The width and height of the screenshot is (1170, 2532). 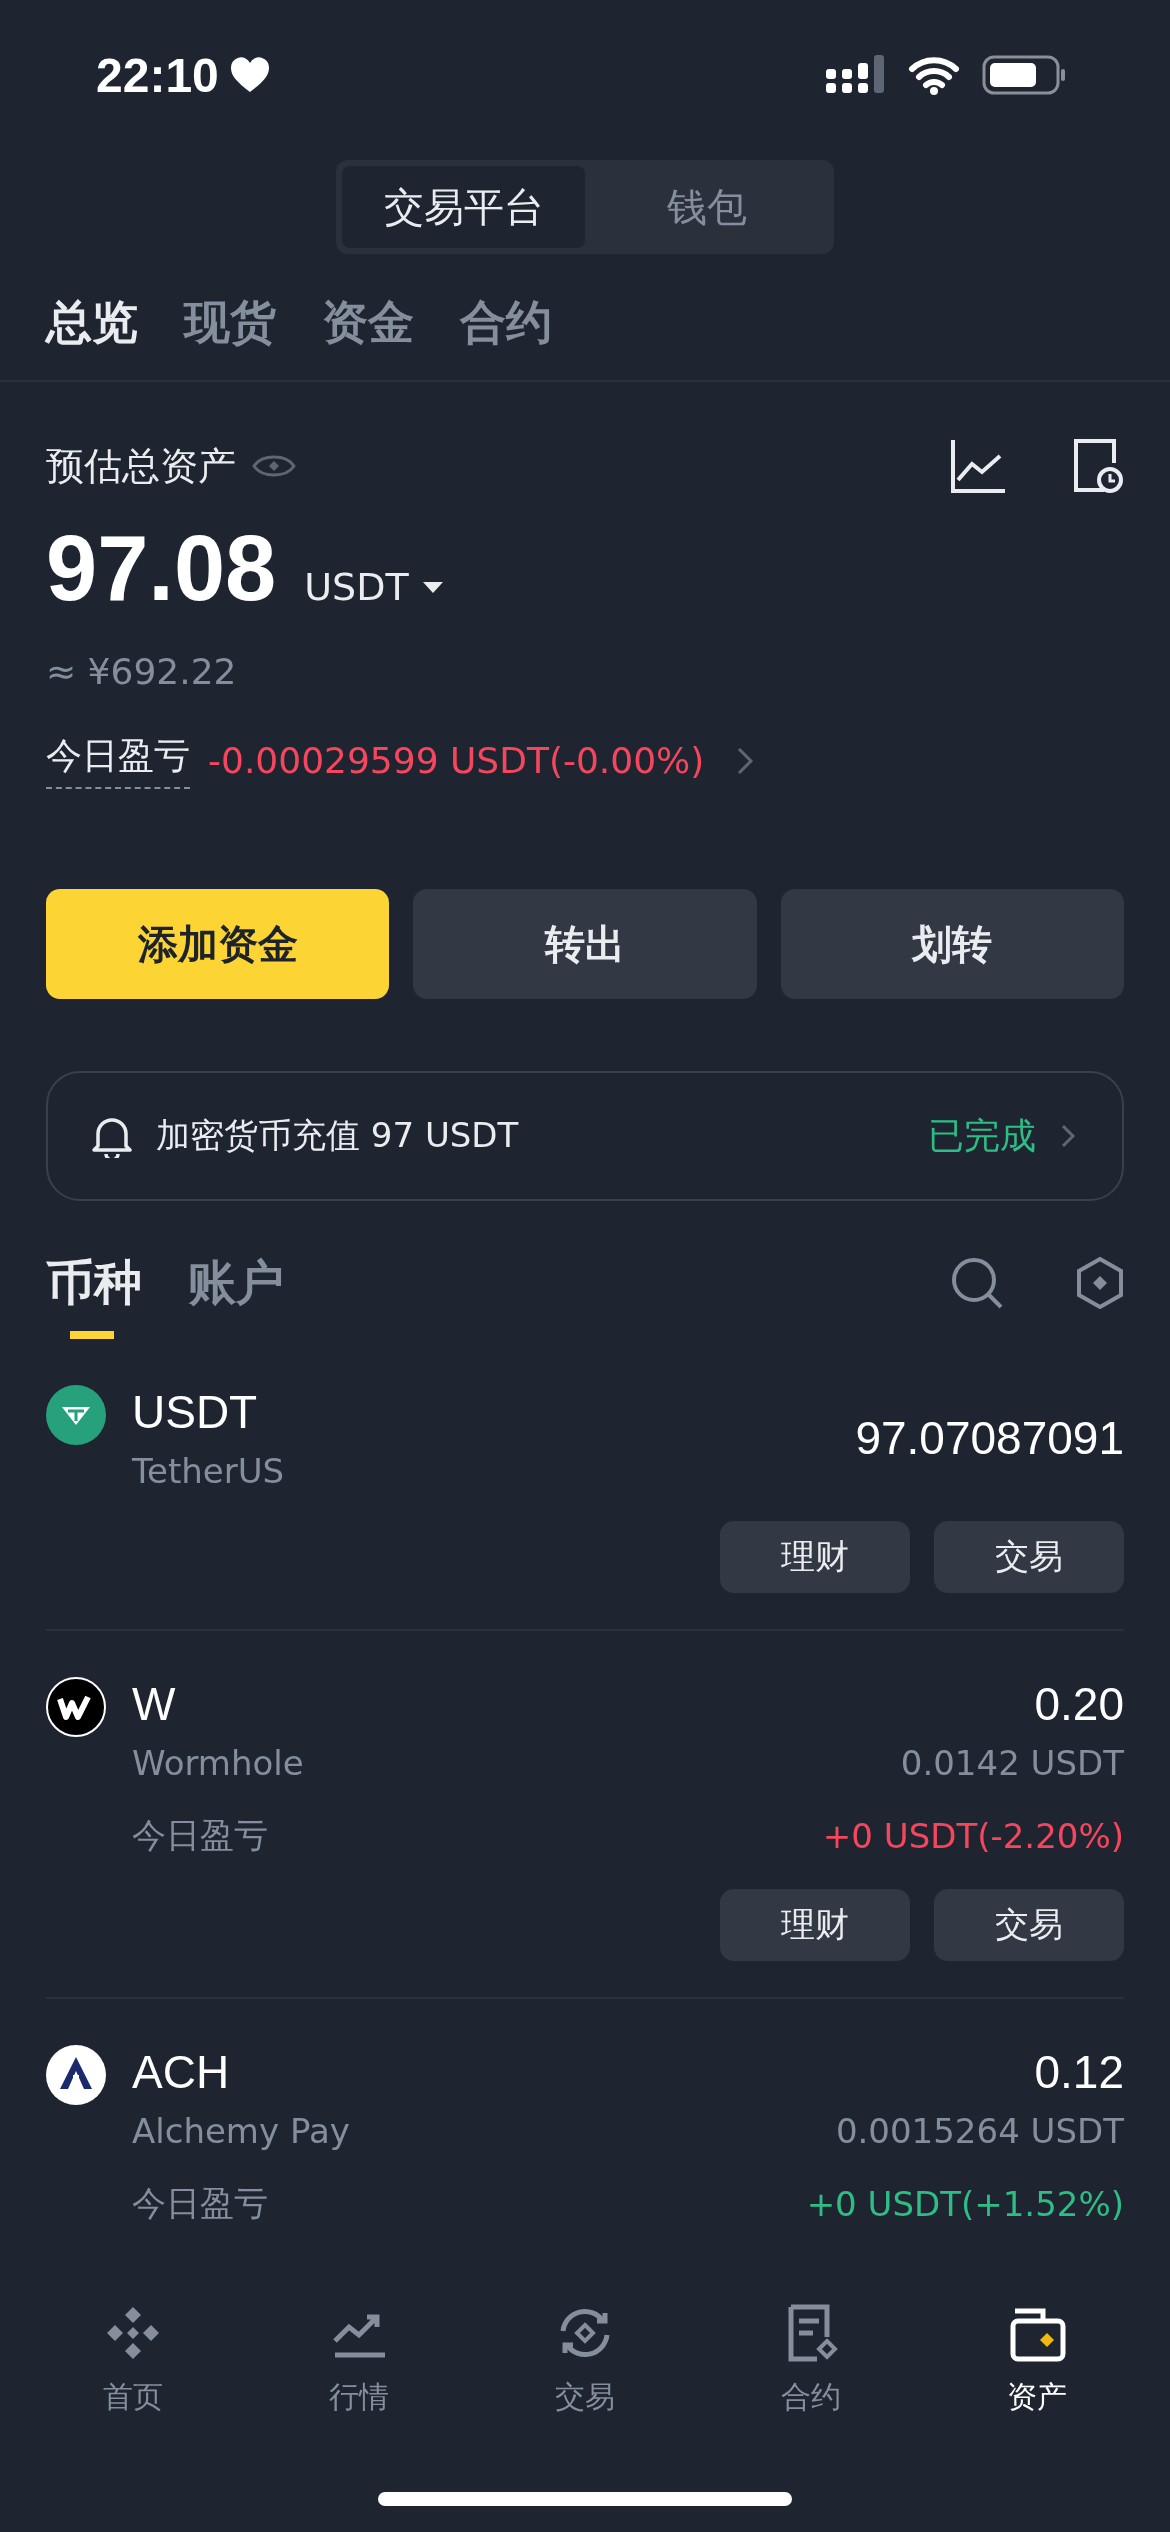 I want to click on deposit-notice: 加密货币充值 97 USDT 已完成, so click(x=585, y=1136).